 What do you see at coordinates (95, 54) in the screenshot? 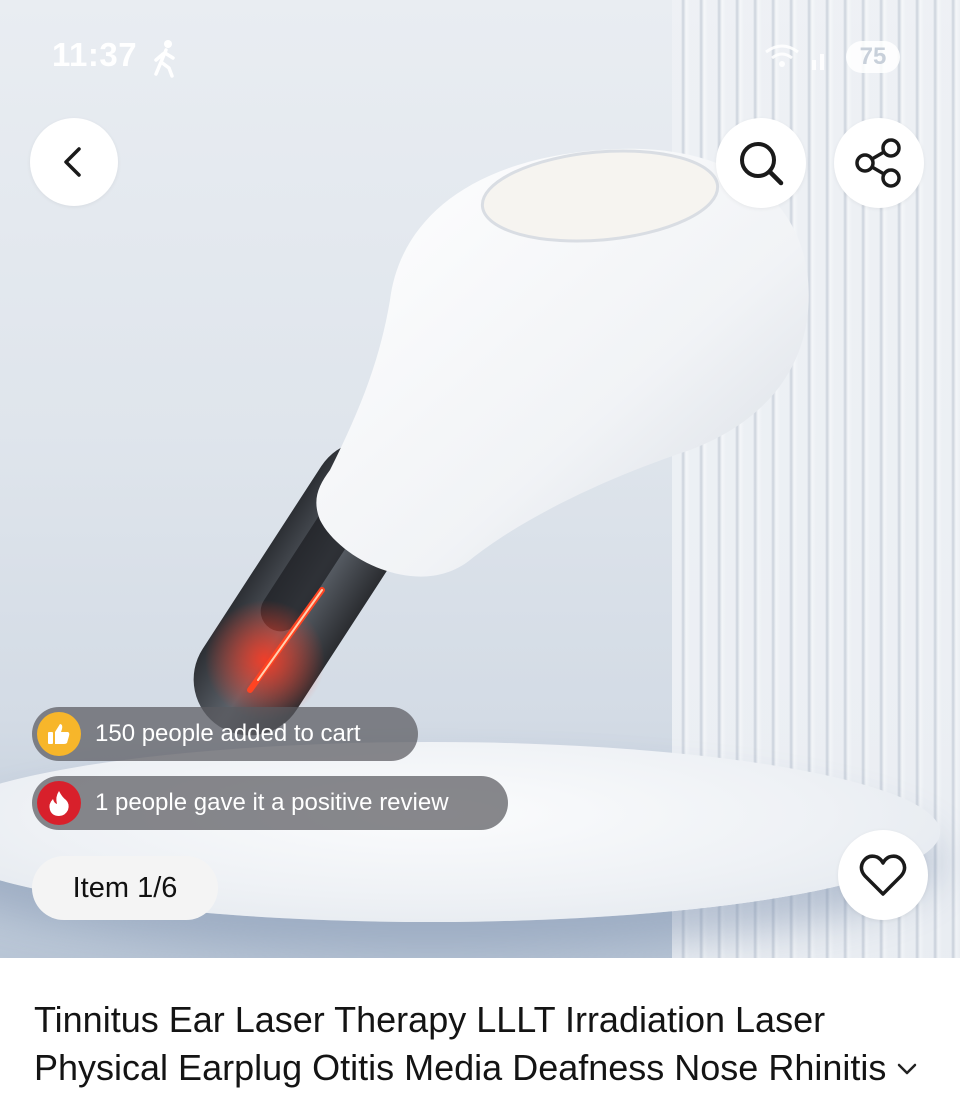
I see `status-time: 11:37` at bounding box center [95, 54].